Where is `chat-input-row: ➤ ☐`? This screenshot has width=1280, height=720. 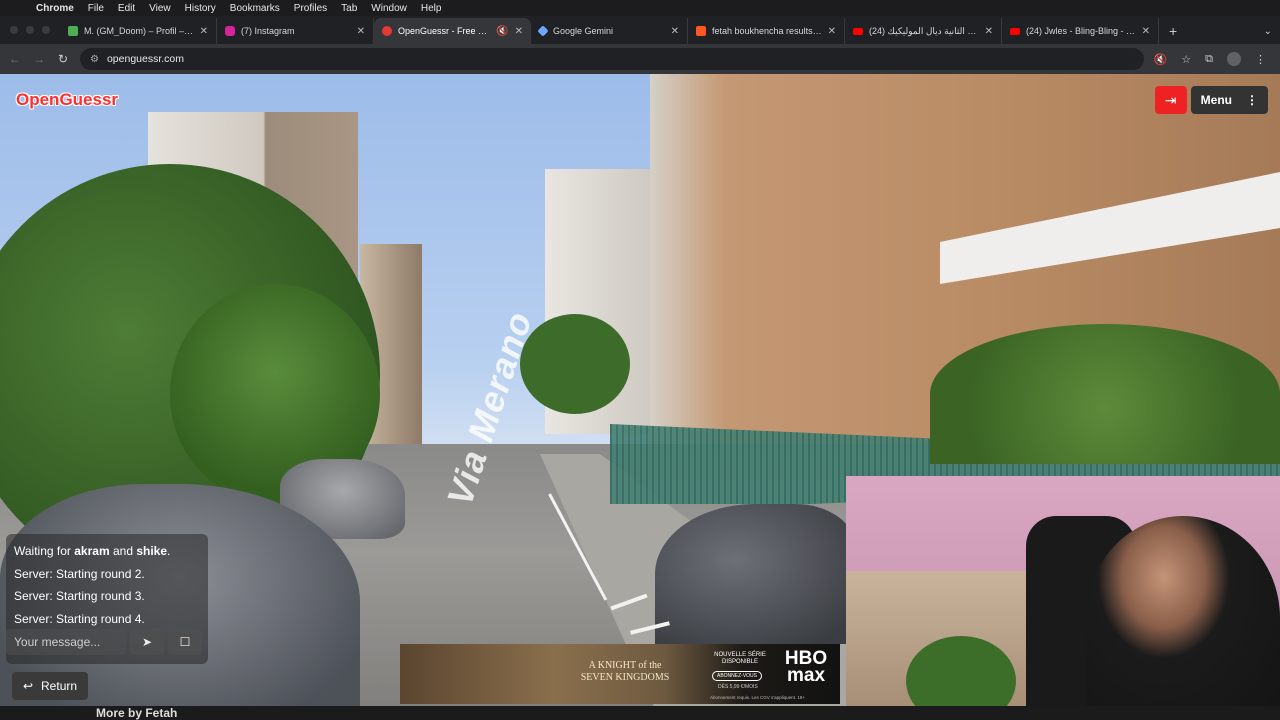
chat-input-row: ➤ ☐ is located at coordinates (107, 642).